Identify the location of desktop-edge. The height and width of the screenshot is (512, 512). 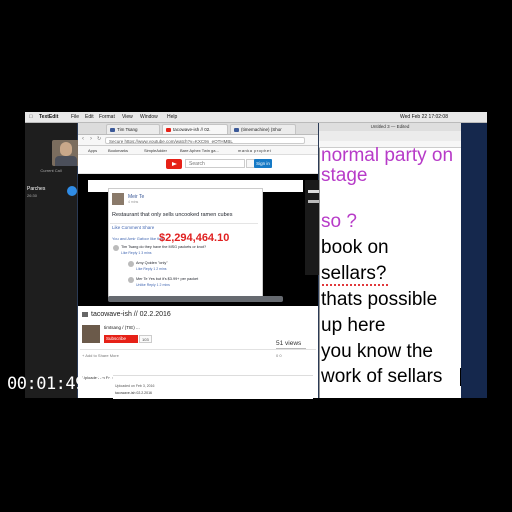
(474, 260).